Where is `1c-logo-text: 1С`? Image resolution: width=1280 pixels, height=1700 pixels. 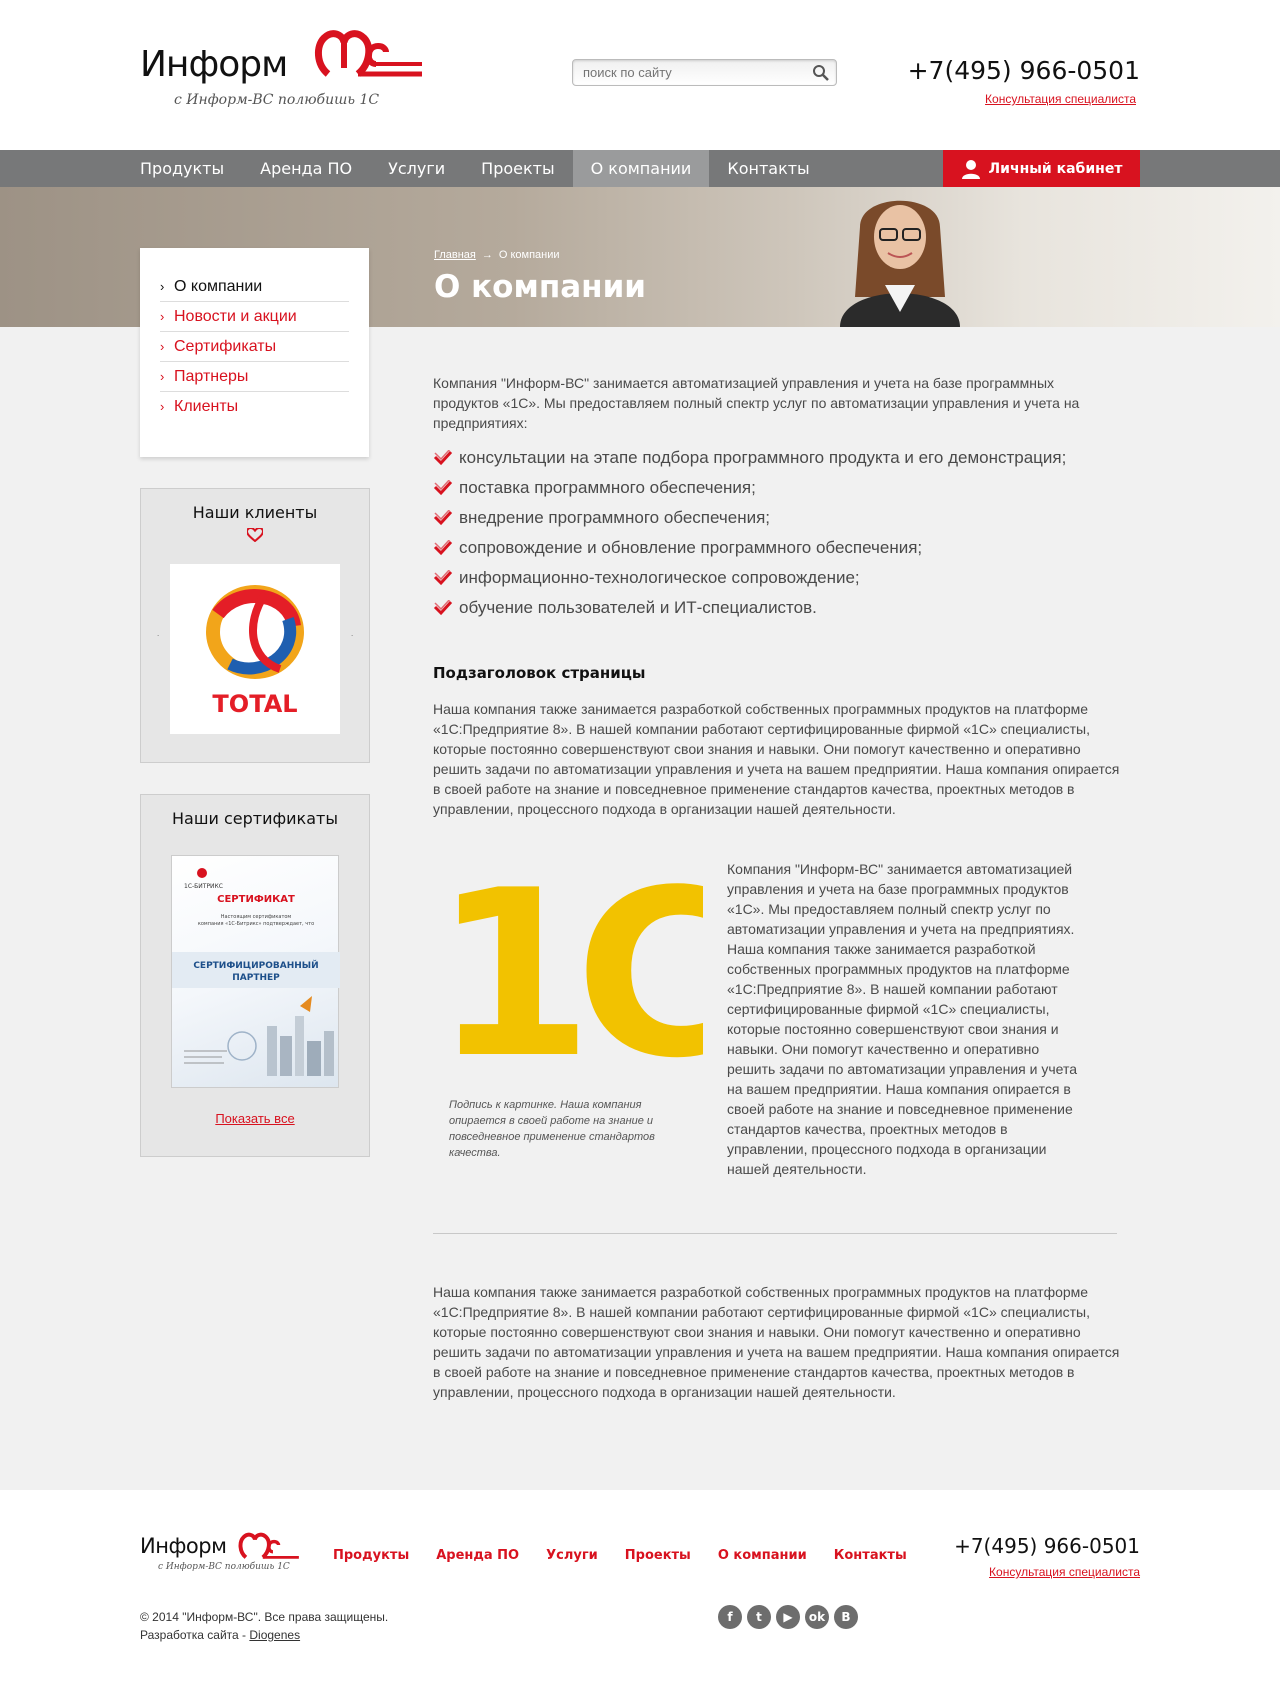
1c-logo-text: 1С is located at coordinates (568, 969).